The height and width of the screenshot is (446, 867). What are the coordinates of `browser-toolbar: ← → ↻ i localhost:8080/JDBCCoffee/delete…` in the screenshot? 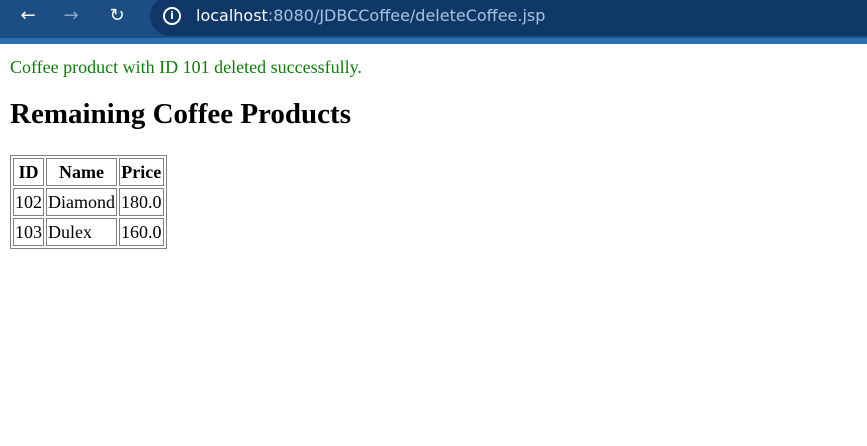 It's located at (433, 22).